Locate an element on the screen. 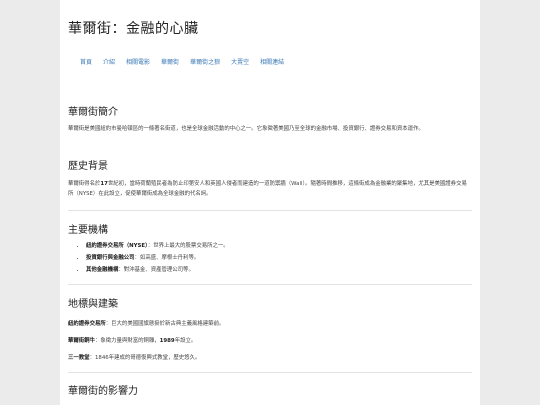 This screenshot has width=540, height=405. nav-item-wolf: 華爾街之狼 is located at coordinates (205, 61).